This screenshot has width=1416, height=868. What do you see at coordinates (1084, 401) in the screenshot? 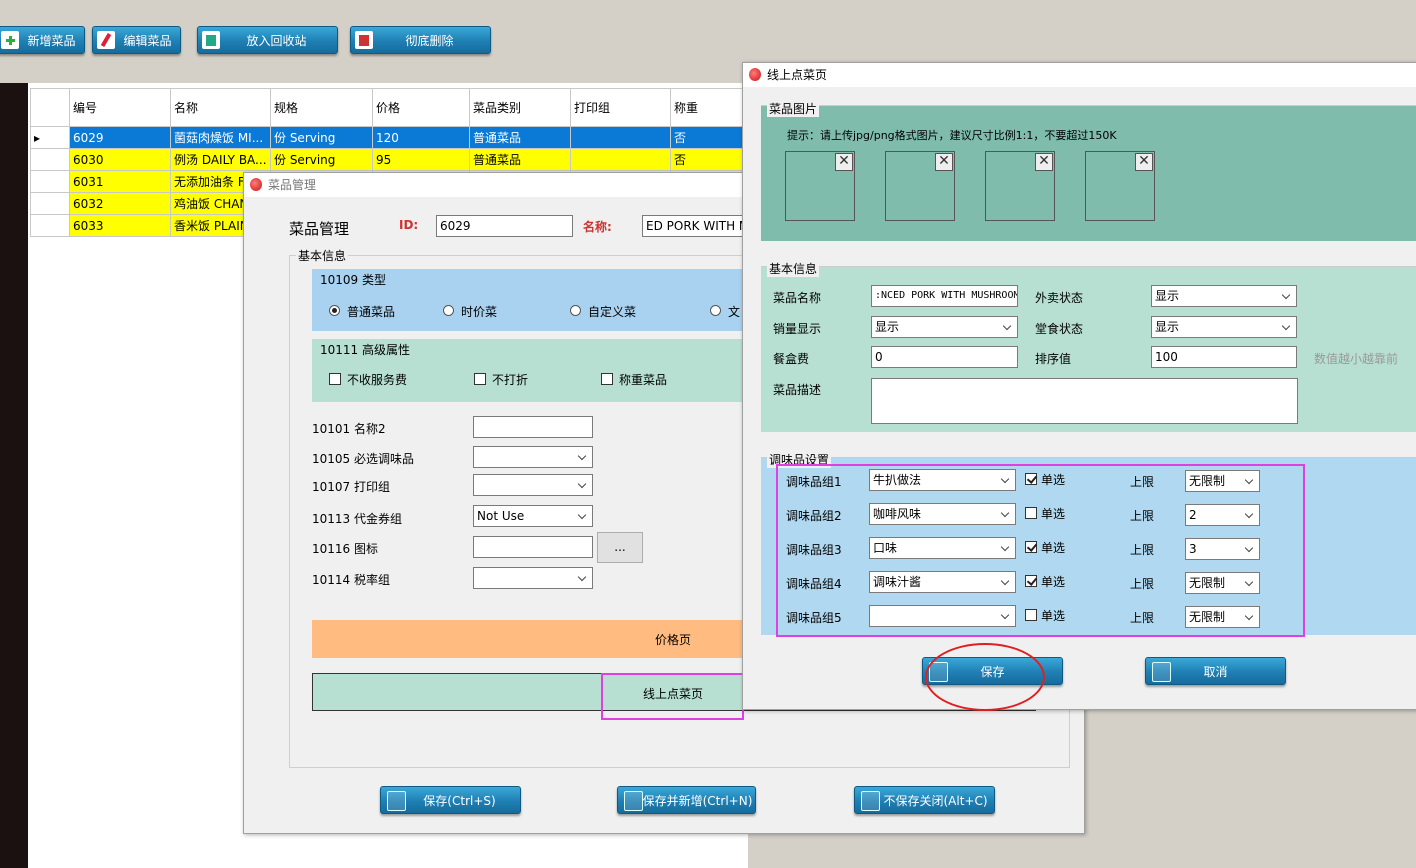
I see `description-textarea` at bounding box center [1084, 401].